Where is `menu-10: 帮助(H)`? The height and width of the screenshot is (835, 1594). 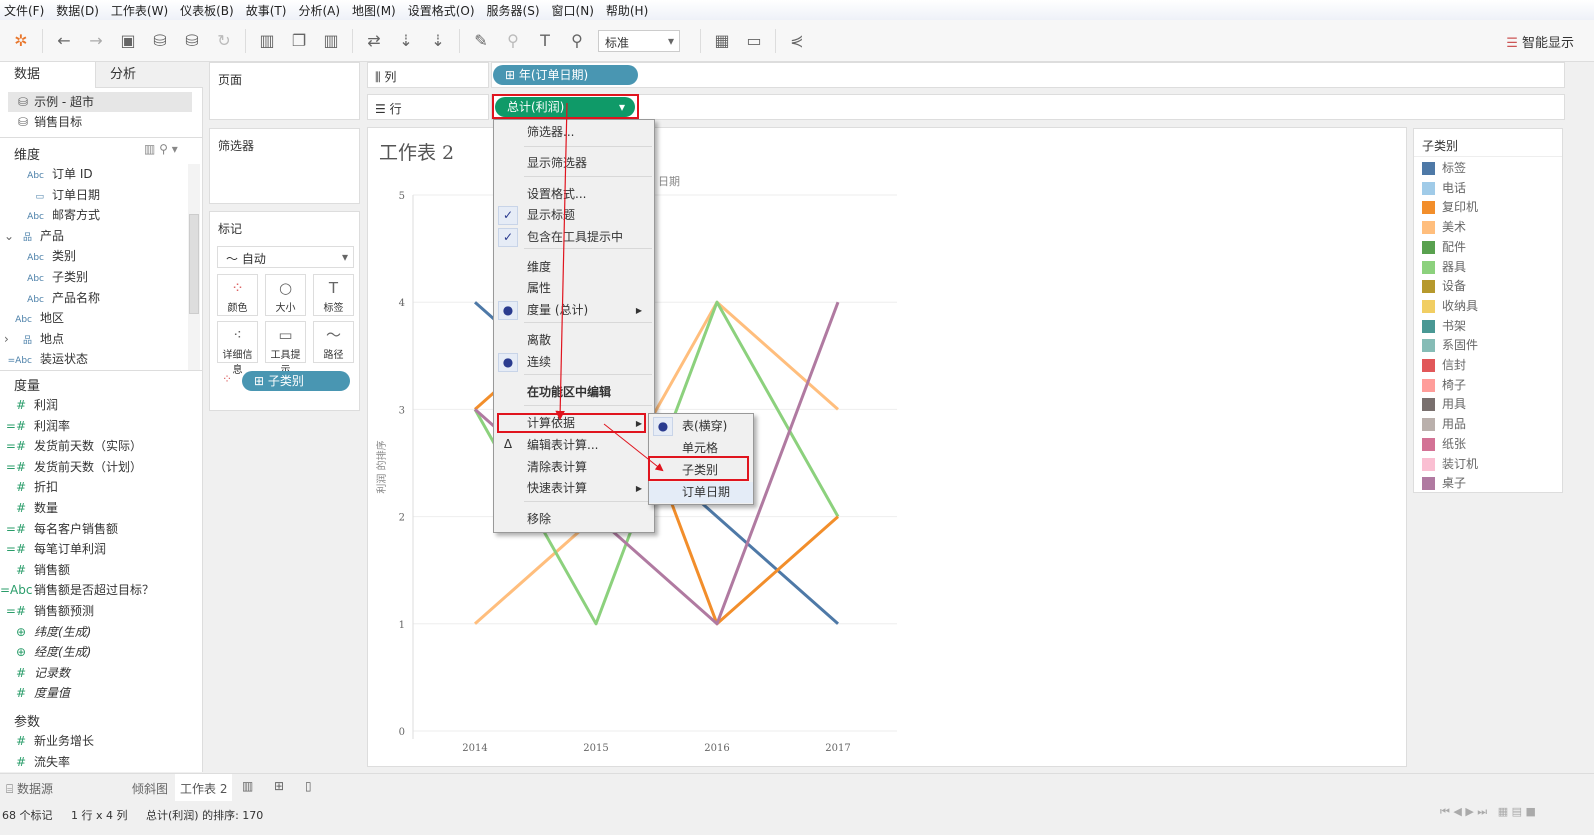
menu-10: 帮助(H) is located at coordinates (627, 10).